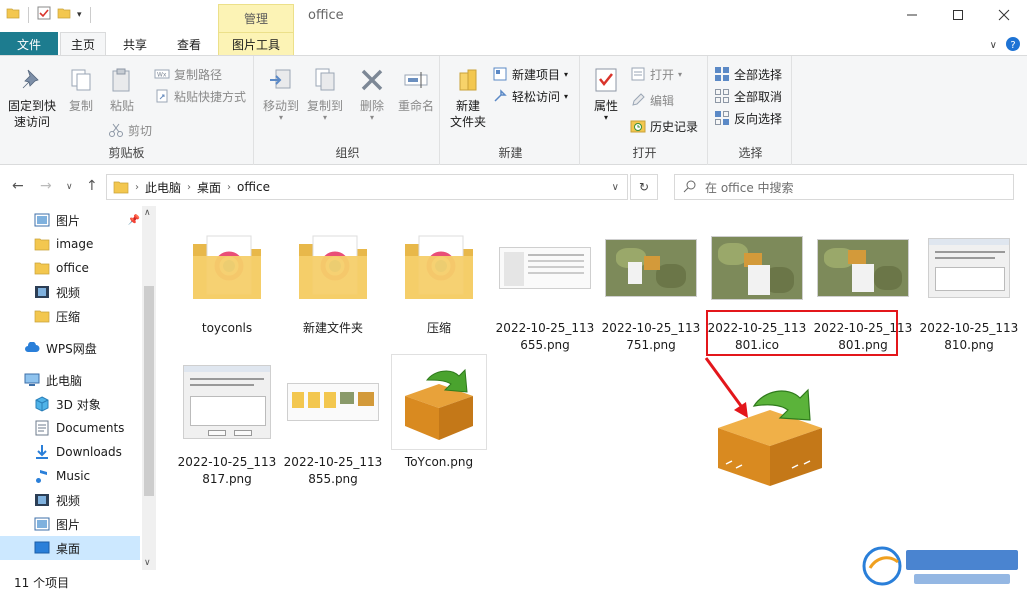 The image size is (1027, 597). Describe the element at coordinates (130, 130) in the screenshot. I see `cut-button: 剪切` at that location.